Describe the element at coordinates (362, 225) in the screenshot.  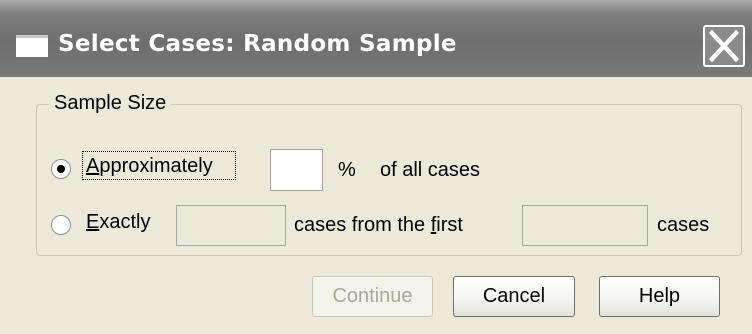
I see `cases-from-the-text: cases from the` at that location.